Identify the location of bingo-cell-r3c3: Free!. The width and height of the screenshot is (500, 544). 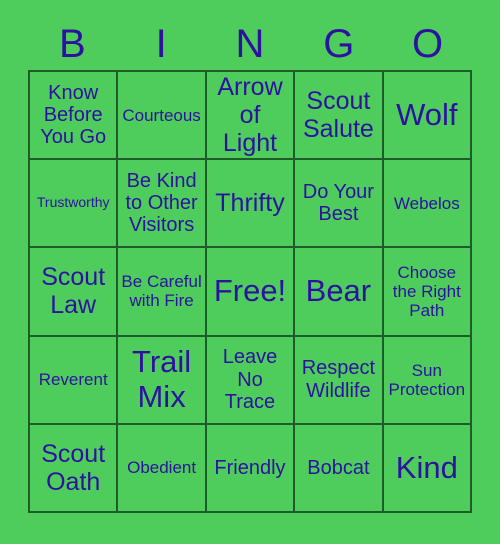
(251, 292).